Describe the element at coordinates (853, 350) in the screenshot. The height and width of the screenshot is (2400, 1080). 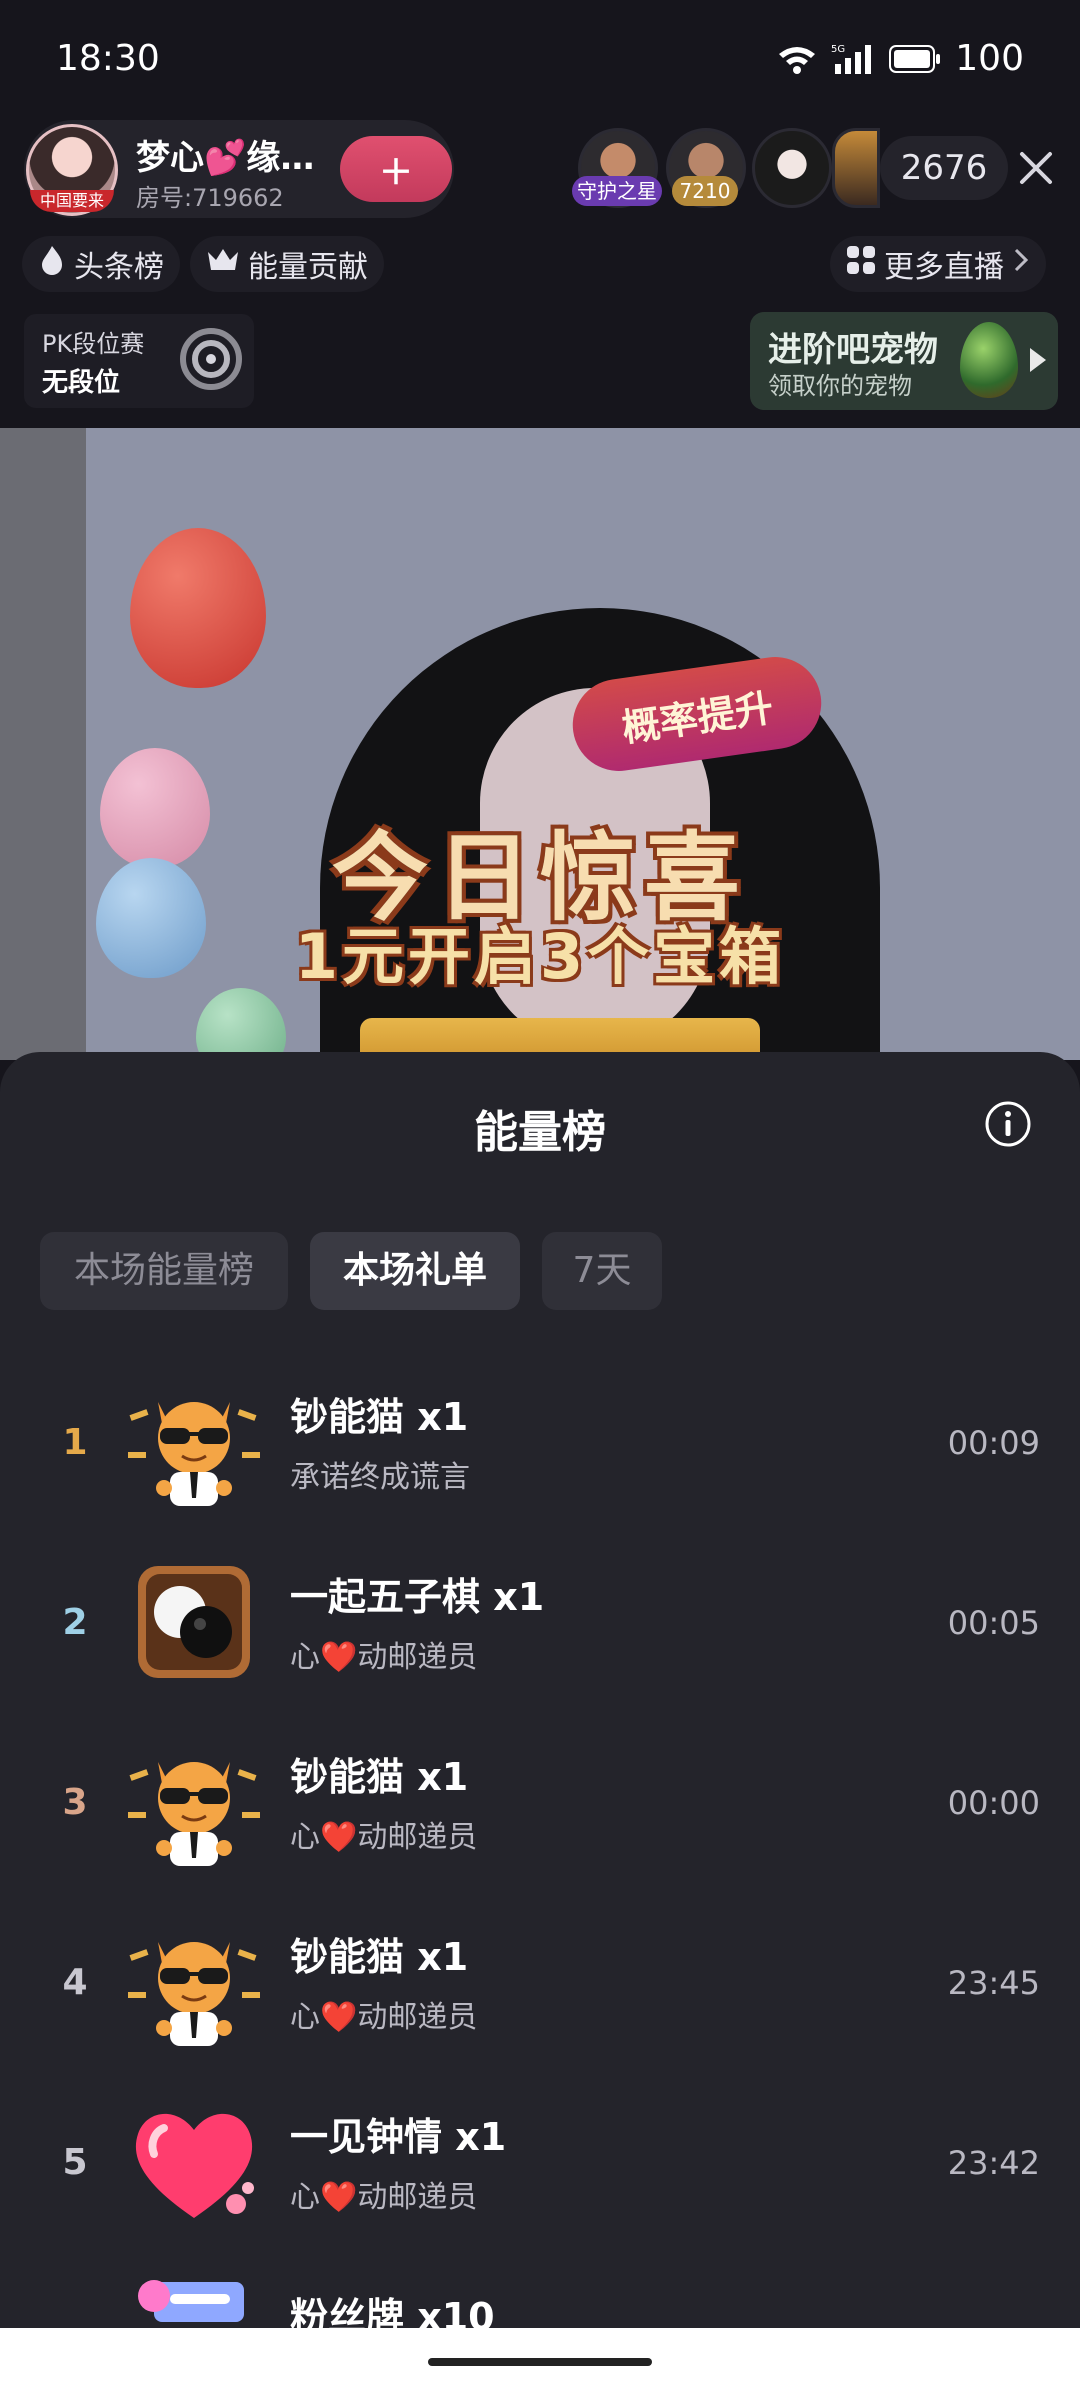
I see `pet-title: 进阶吧宠物` at that location.